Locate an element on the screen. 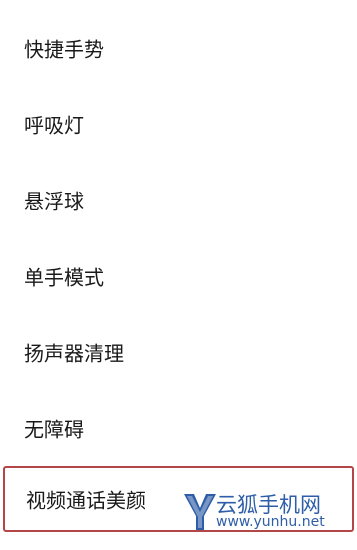 The height and width of the screenshot is (550, 357). settings-item-accessibility: 无障碍 is located at coordinates (178, 428).